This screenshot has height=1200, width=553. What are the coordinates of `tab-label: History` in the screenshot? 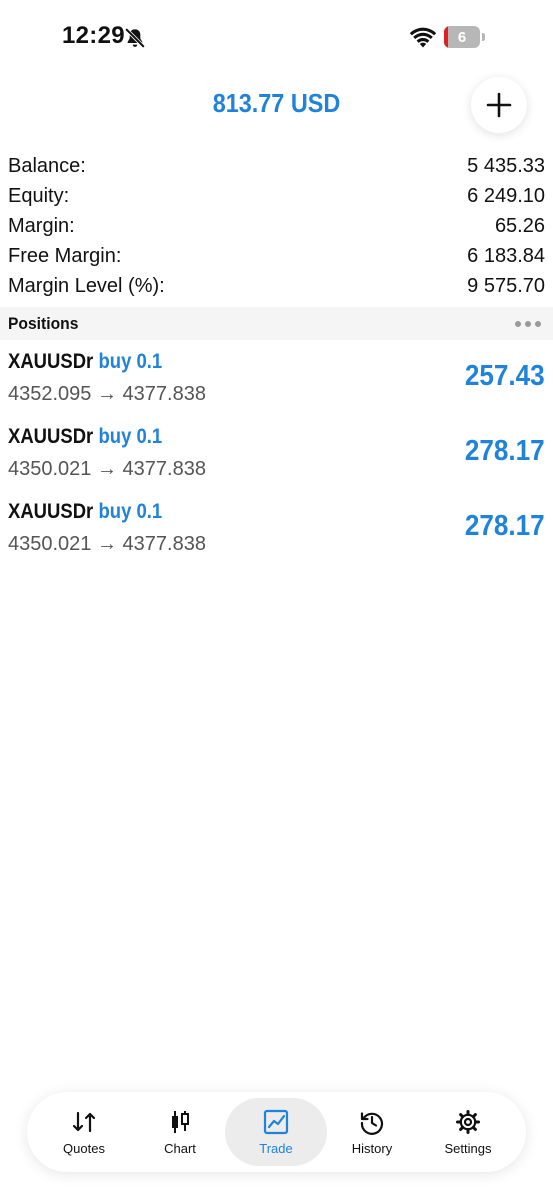 It's located at (372, 1148).